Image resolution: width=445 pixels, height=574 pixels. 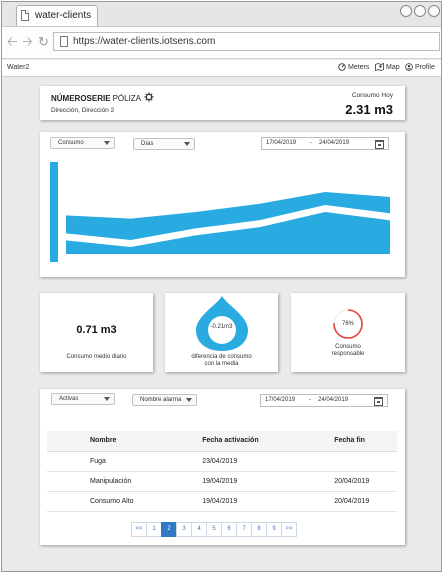 I want to click on period-dropdown-value: Días, so click(x=147, y=144).